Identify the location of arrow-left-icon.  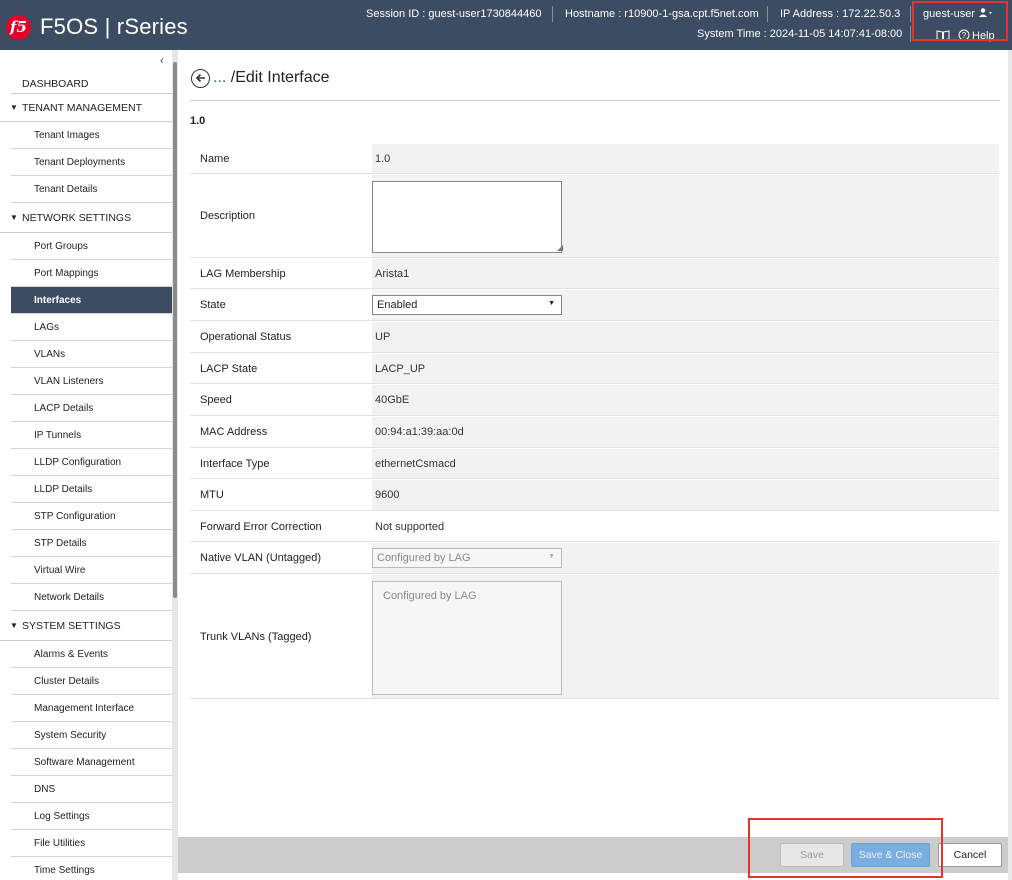
(200, 78).